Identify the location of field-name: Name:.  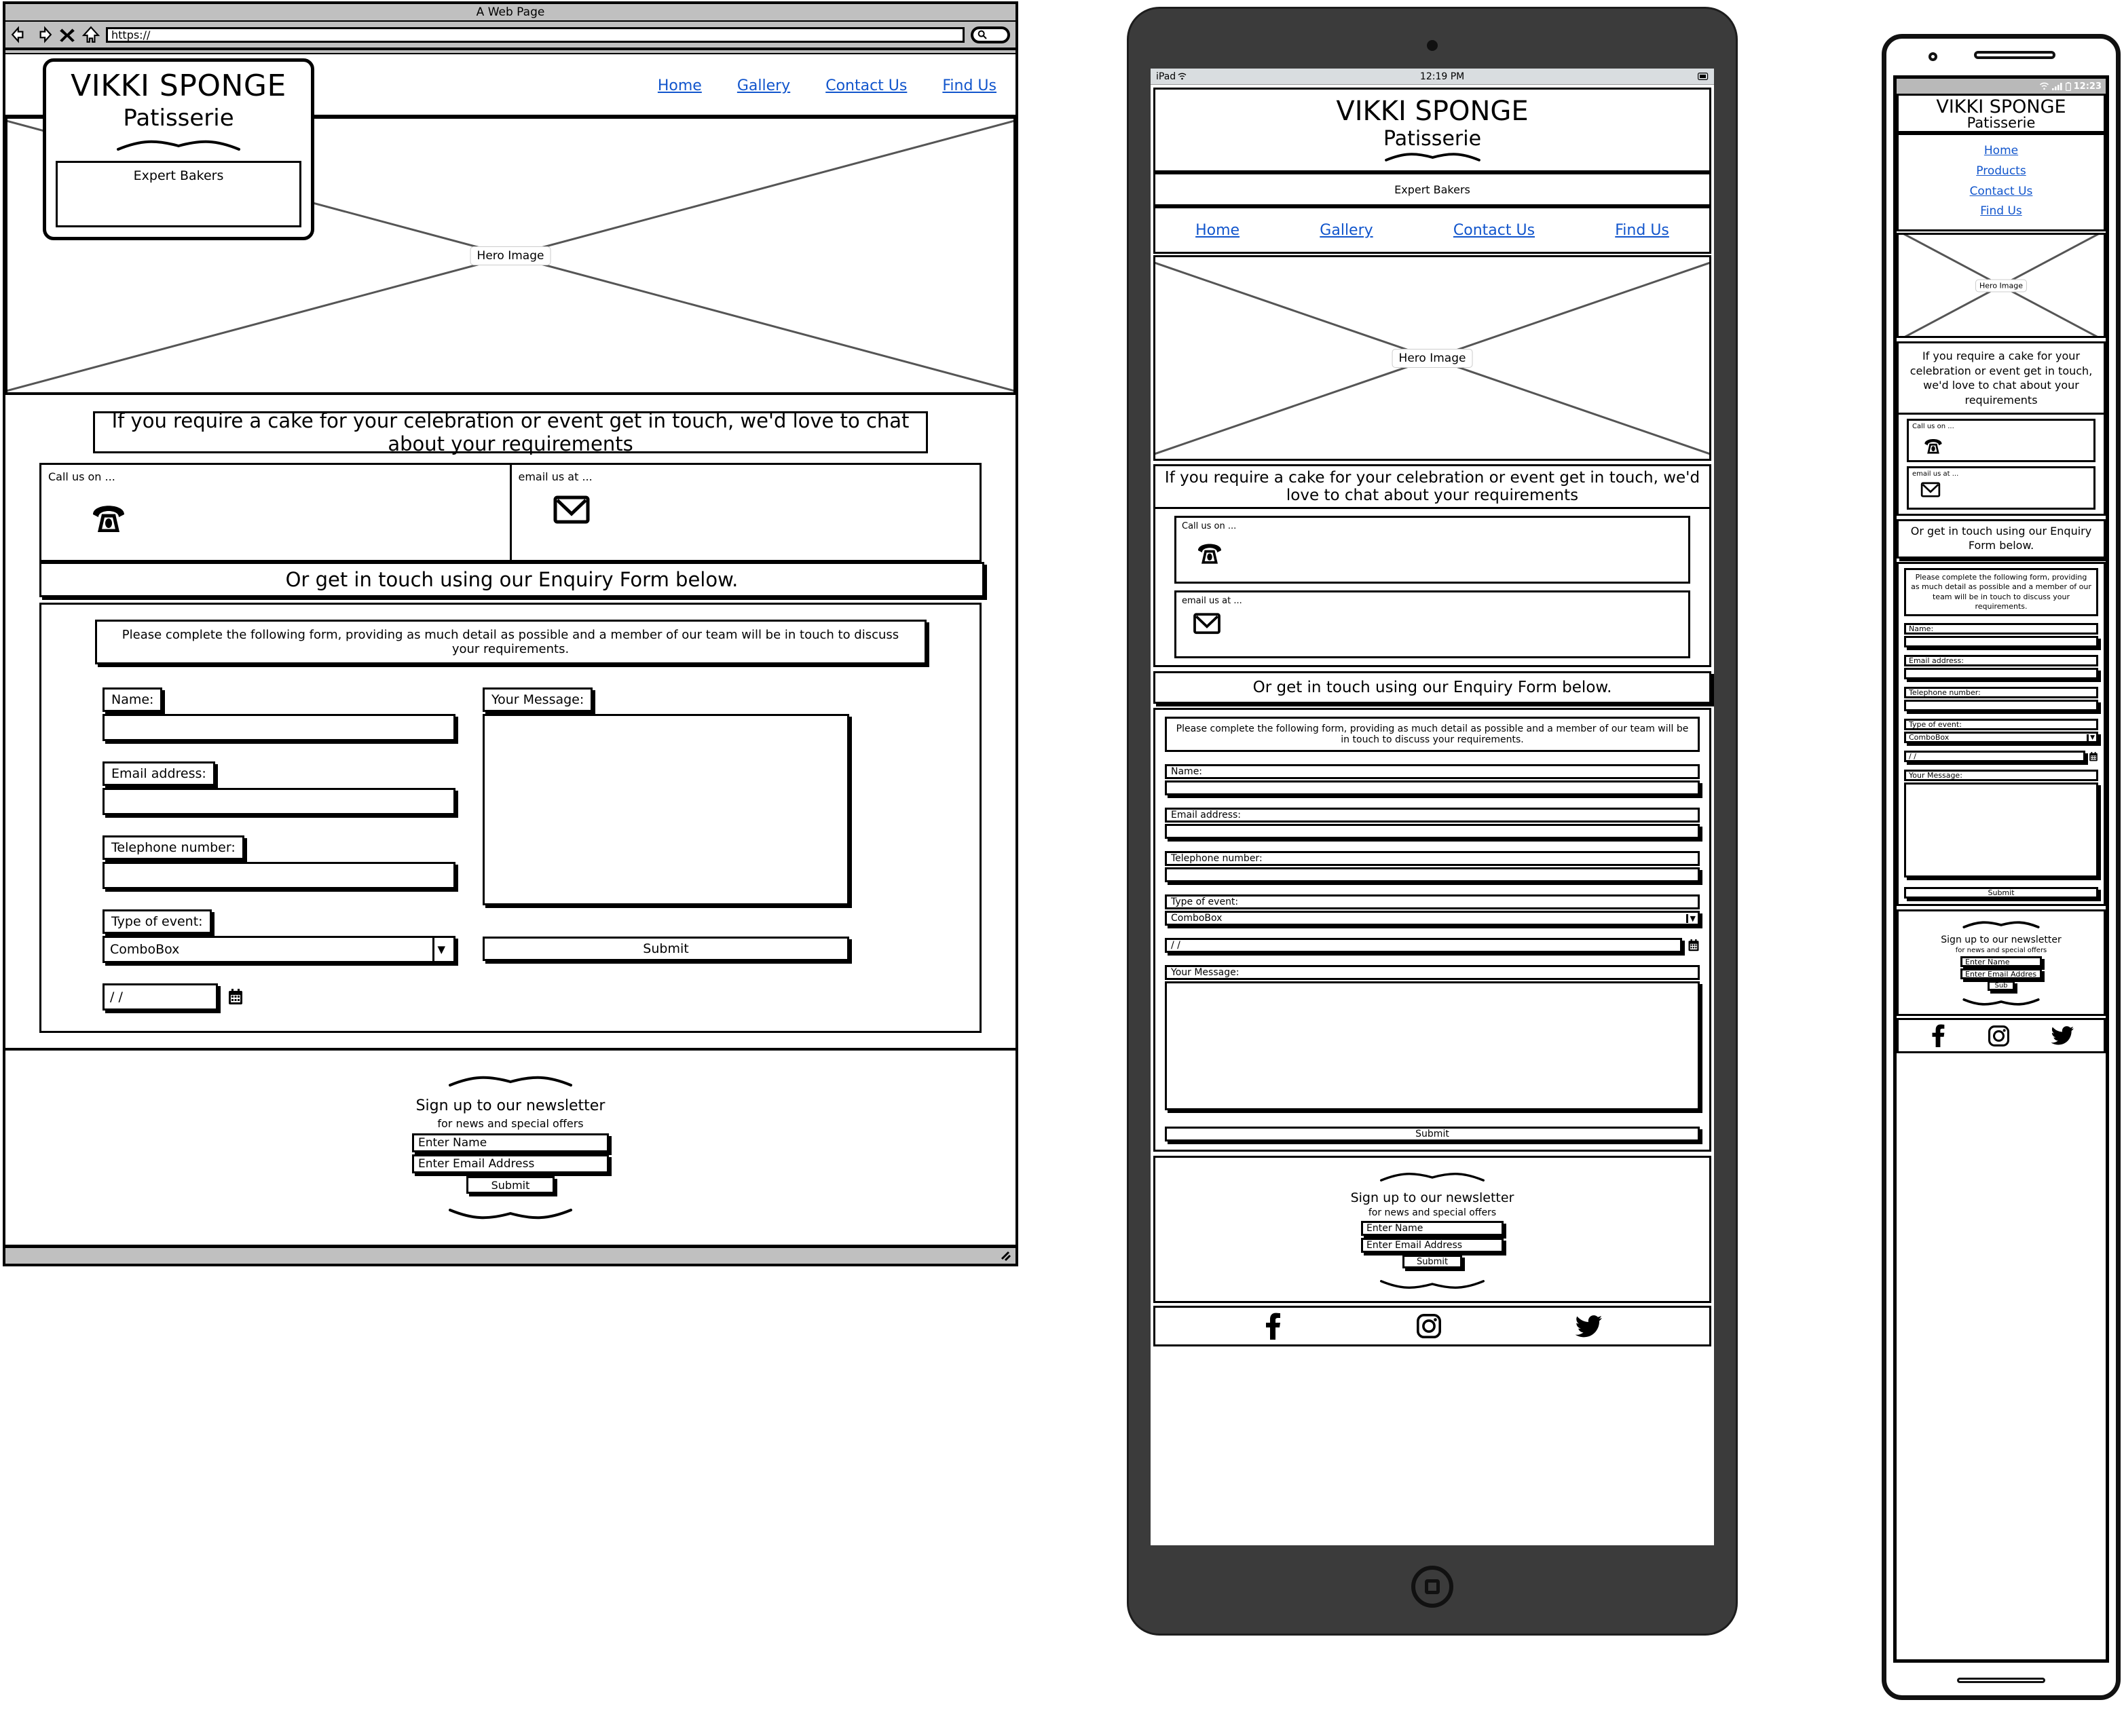
(1433, 780).